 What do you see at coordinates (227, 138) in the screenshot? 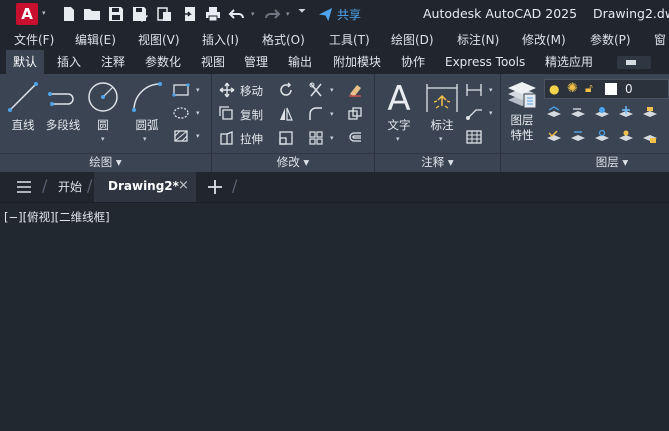
I see `stretch-icon` at bounding box center [227, 138].